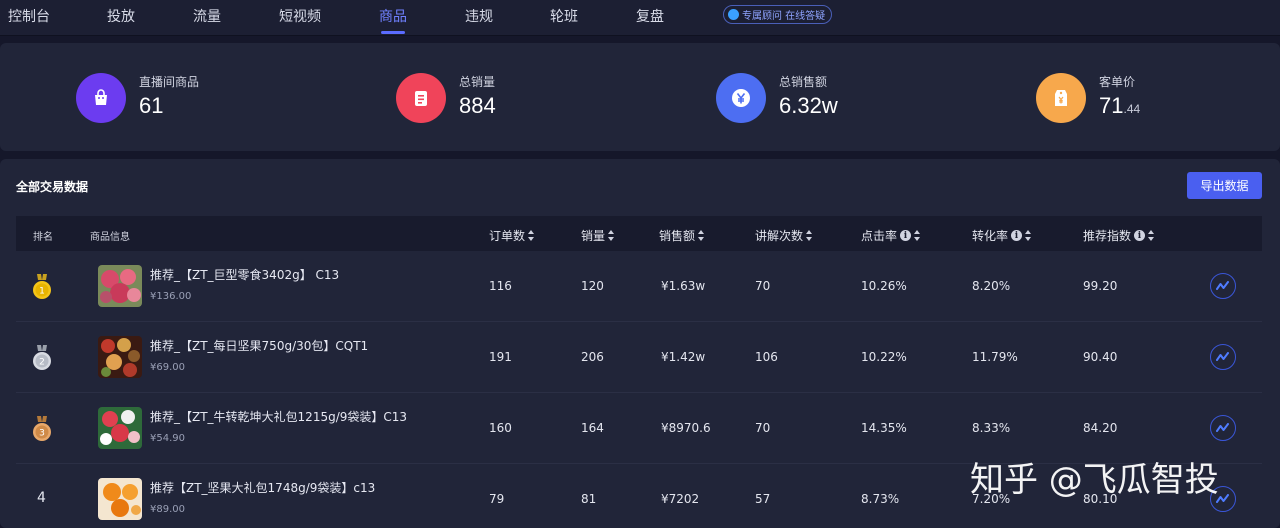  Describe the element at coordinates (650, 17) in the screenshot. I see `tab-review: 复盘` at that location.